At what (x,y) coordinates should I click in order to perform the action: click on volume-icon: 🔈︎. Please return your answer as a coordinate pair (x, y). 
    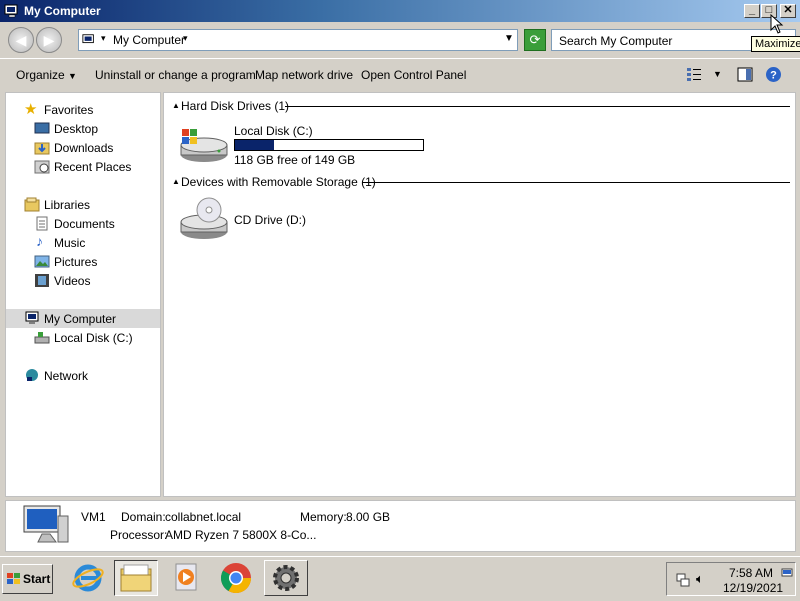
    Looking at the image, I should click on (700, 579).